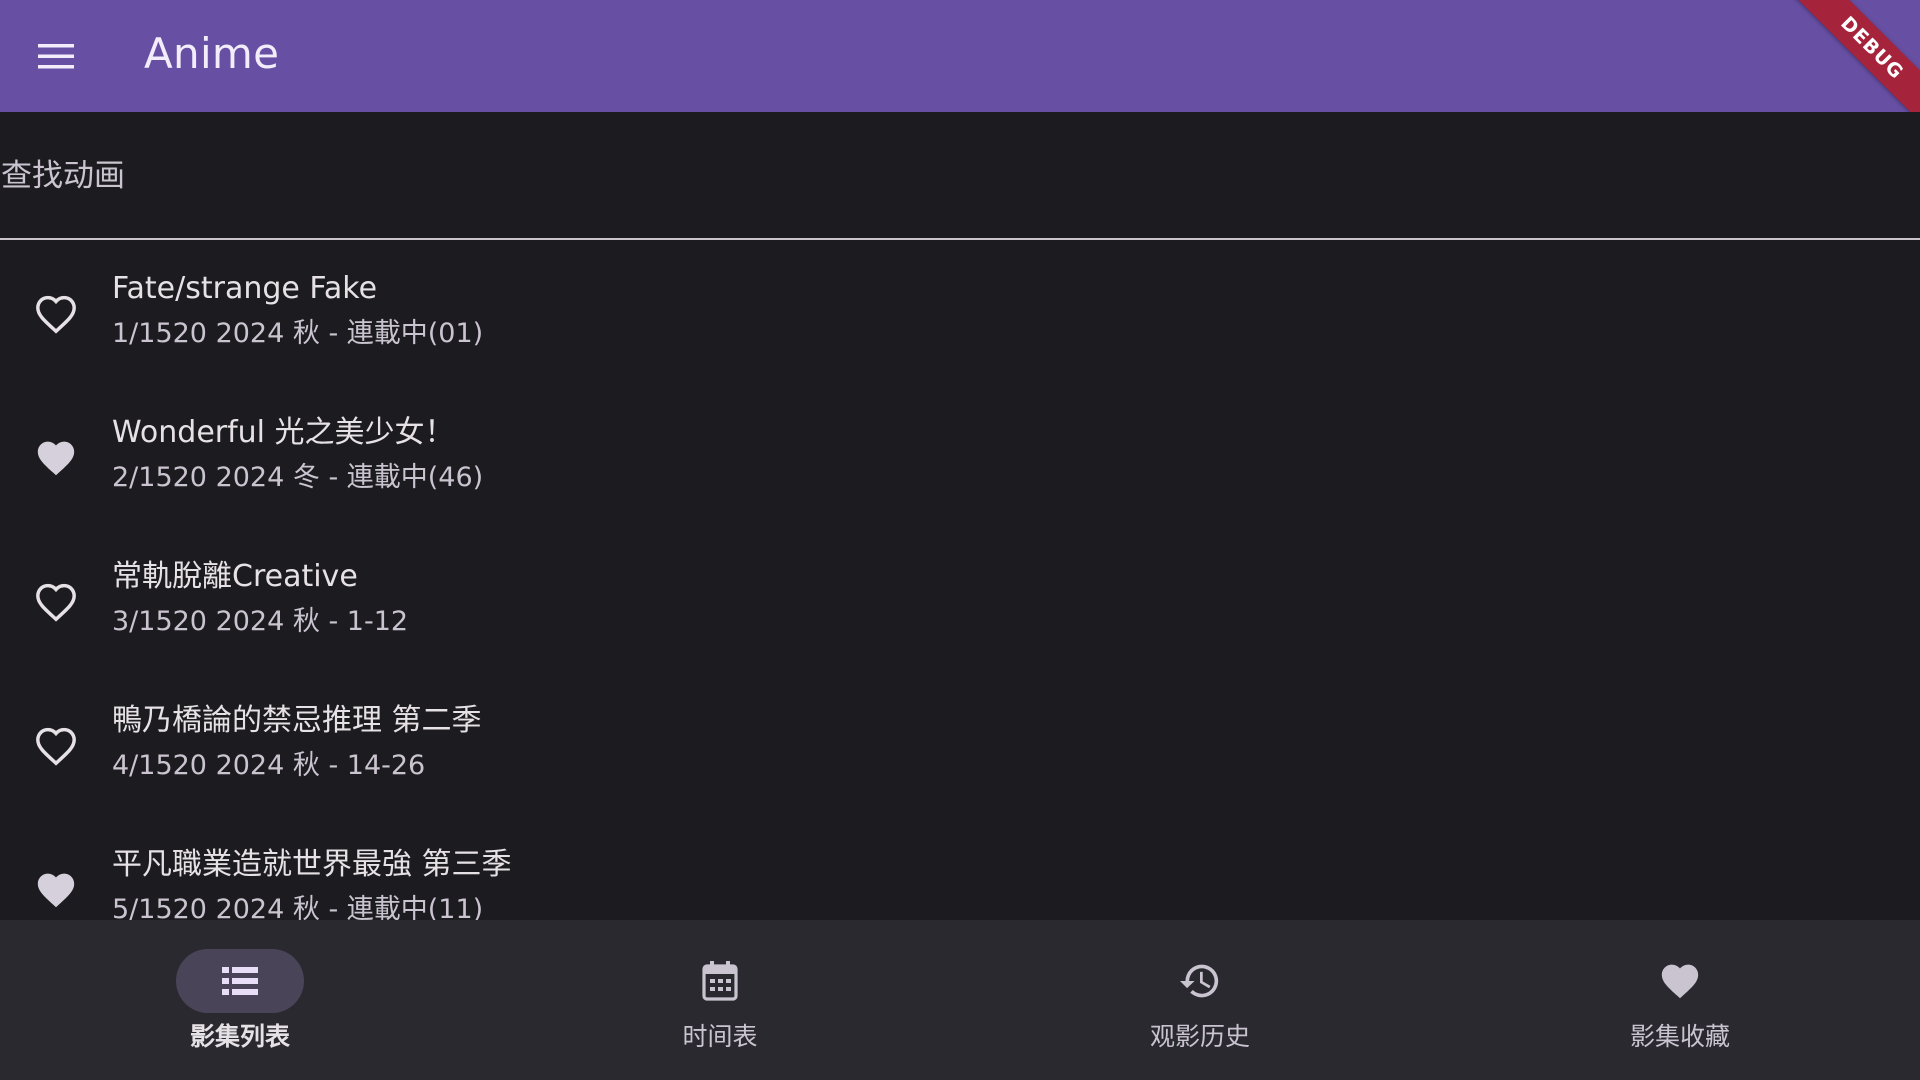 The image size is (1920, 1080). What do you see at coordinates (298, 907) in the screenshot?
I see `anime-subtitle: 5/1520 2024 秋 - 連載中(11)` at bounding box center [298, 907].